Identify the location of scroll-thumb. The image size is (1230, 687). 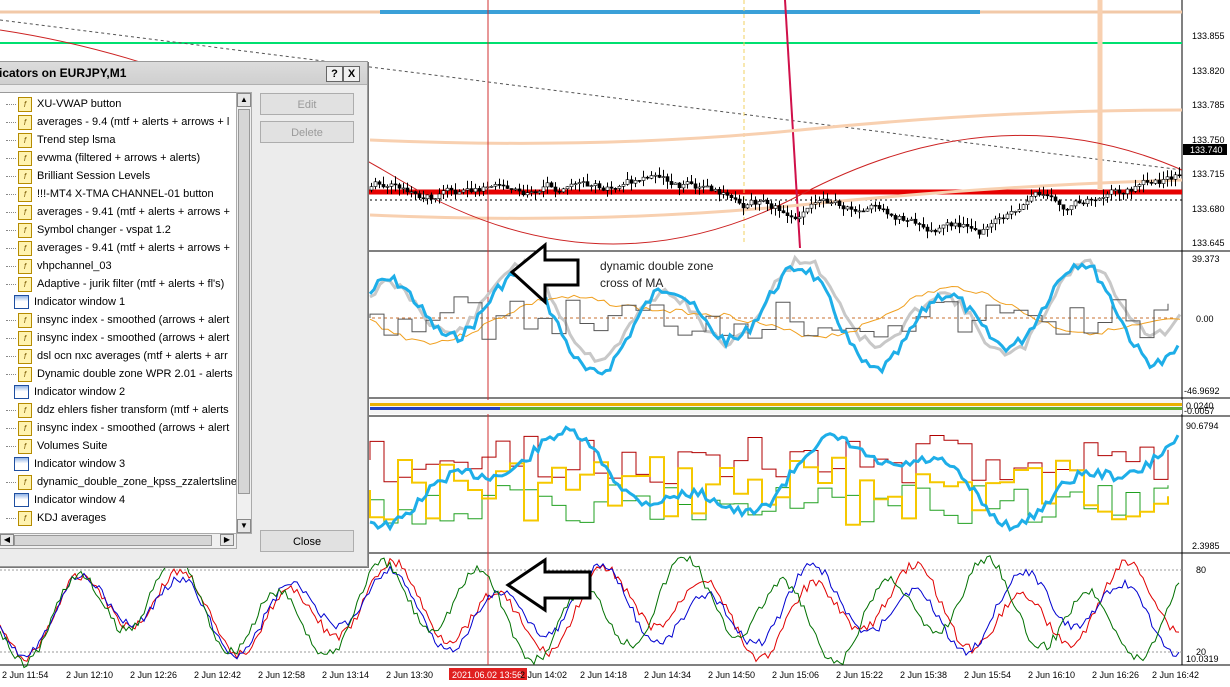
(244, 301).